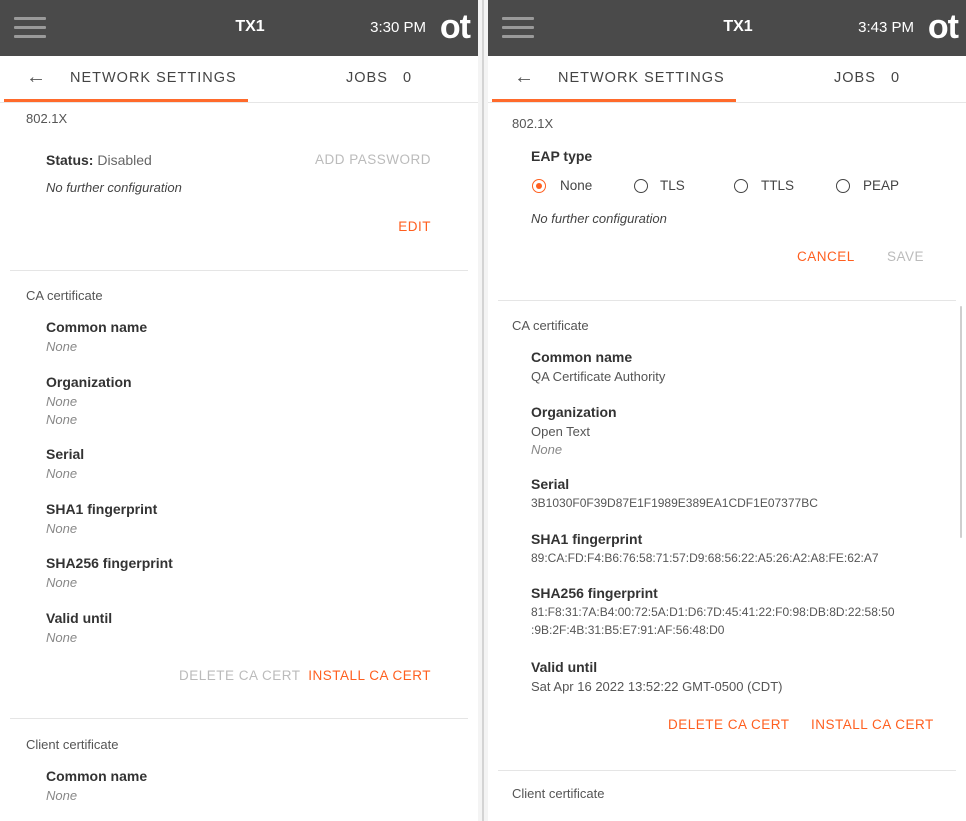 Image resolution: width=966 pixels, height=821 pixels. I want to click on serial-value: 3B1030F0F39D87E1F1989E389EA1CDF1E07377BC, so click(674, 503).